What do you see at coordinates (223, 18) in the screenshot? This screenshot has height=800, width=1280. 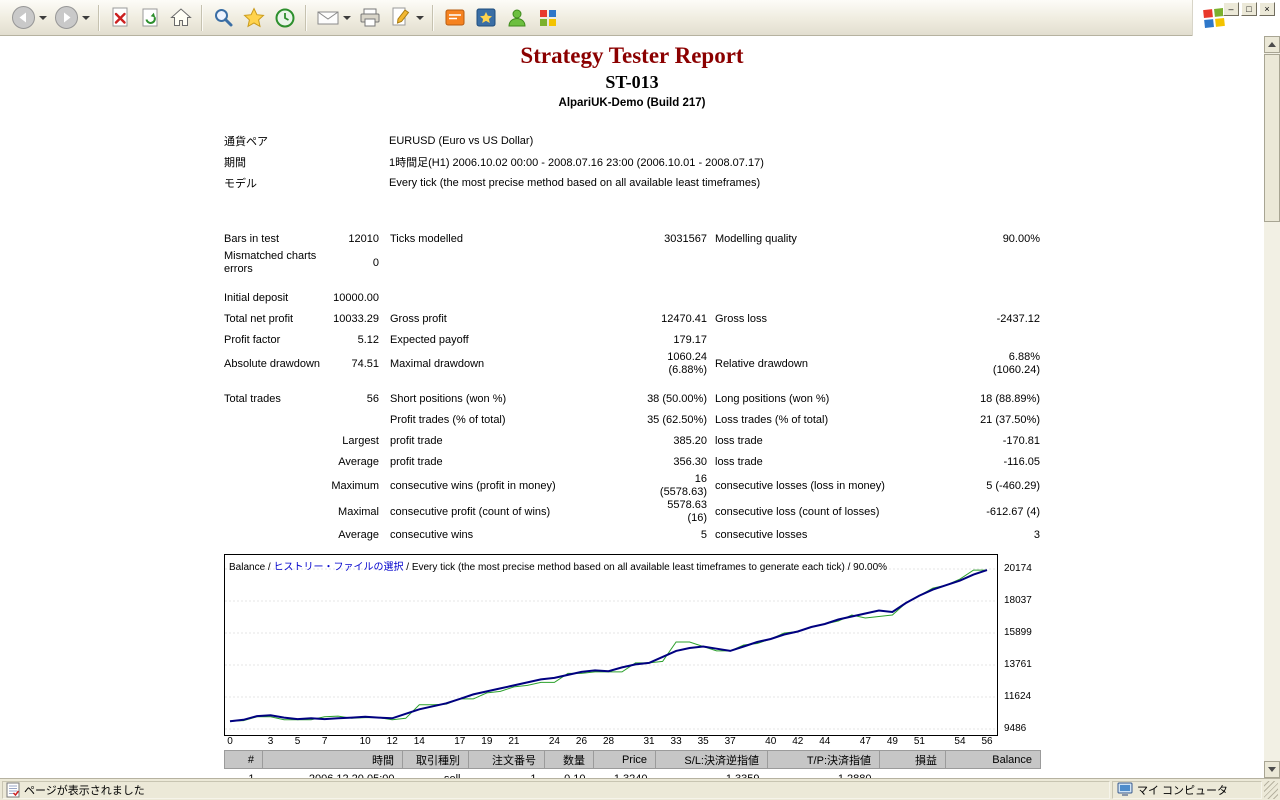 I see `search-button` at bounding box center [223, 18].